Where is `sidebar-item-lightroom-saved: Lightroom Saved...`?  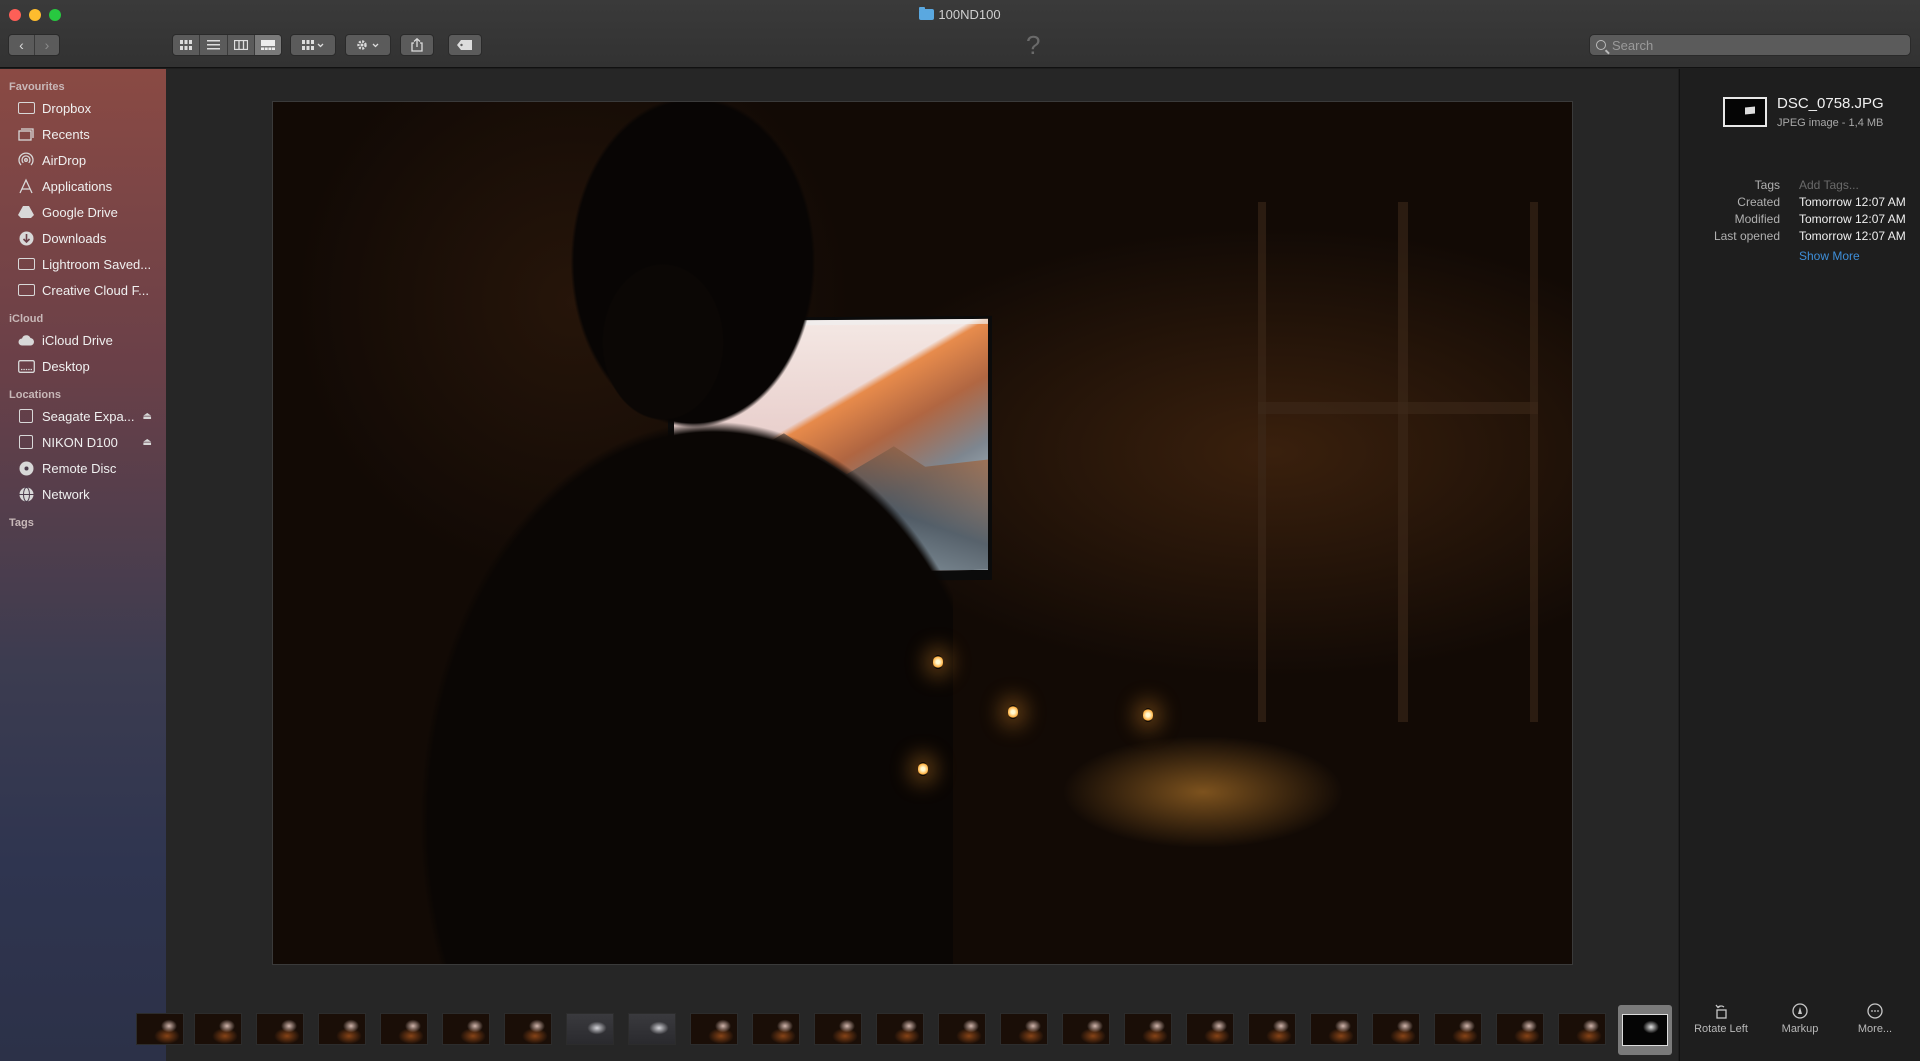
sidebar-item-lightroom-saved: Lightroom Saved... is located at coordinates (83, 264).